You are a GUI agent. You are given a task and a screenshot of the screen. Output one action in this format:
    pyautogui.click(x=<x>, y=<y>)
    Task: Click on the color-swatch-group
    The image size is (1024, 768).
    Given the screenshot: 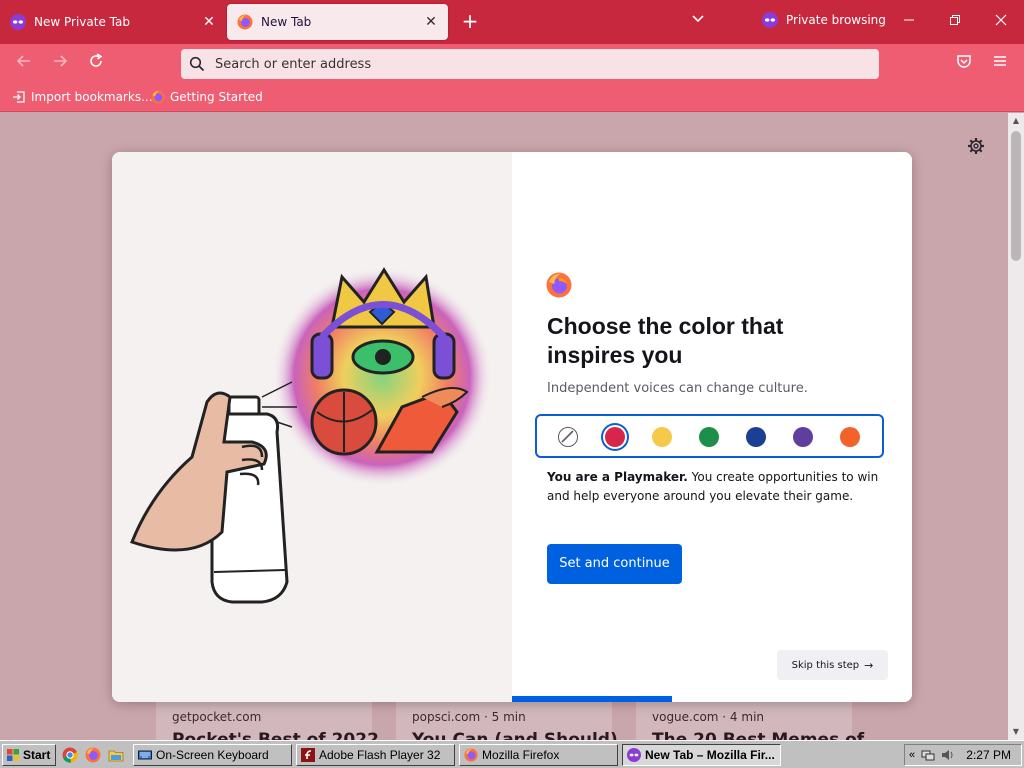 What is the action you would take?
    pyautogui.click(x=709, y=436)
    